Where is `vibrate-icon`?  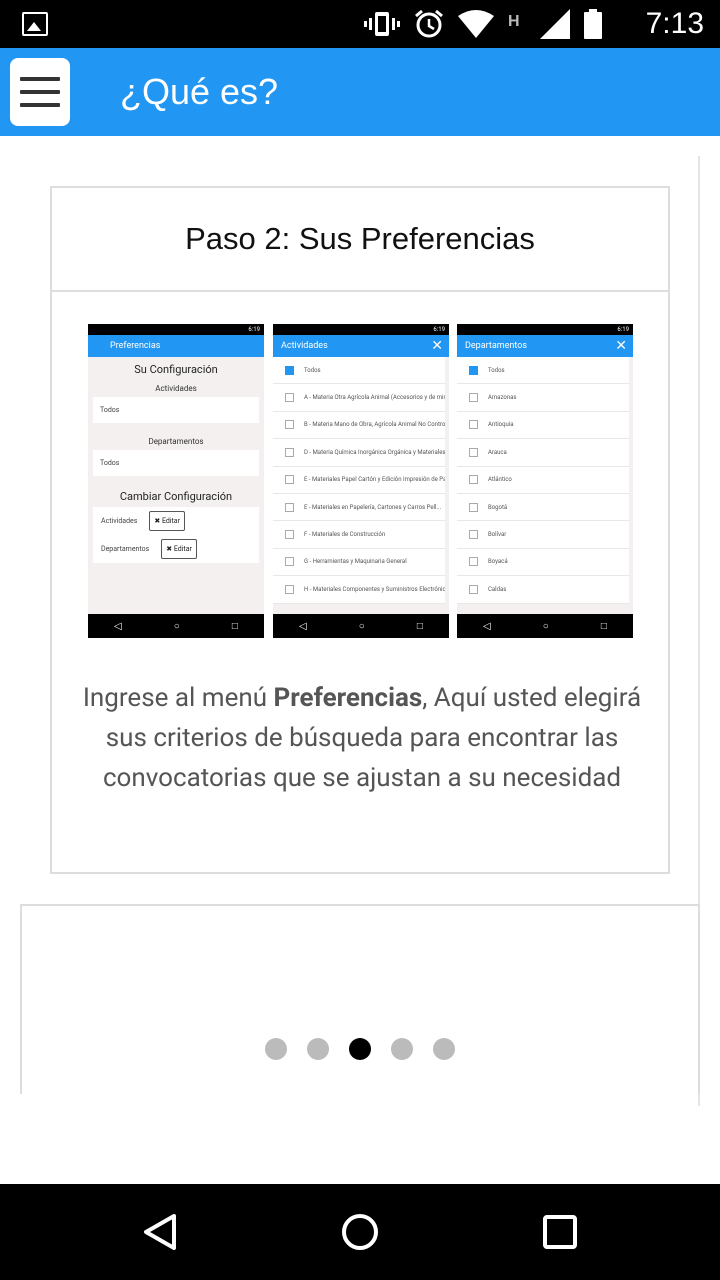 vibrate-icon is located at coordinates (382, 24).